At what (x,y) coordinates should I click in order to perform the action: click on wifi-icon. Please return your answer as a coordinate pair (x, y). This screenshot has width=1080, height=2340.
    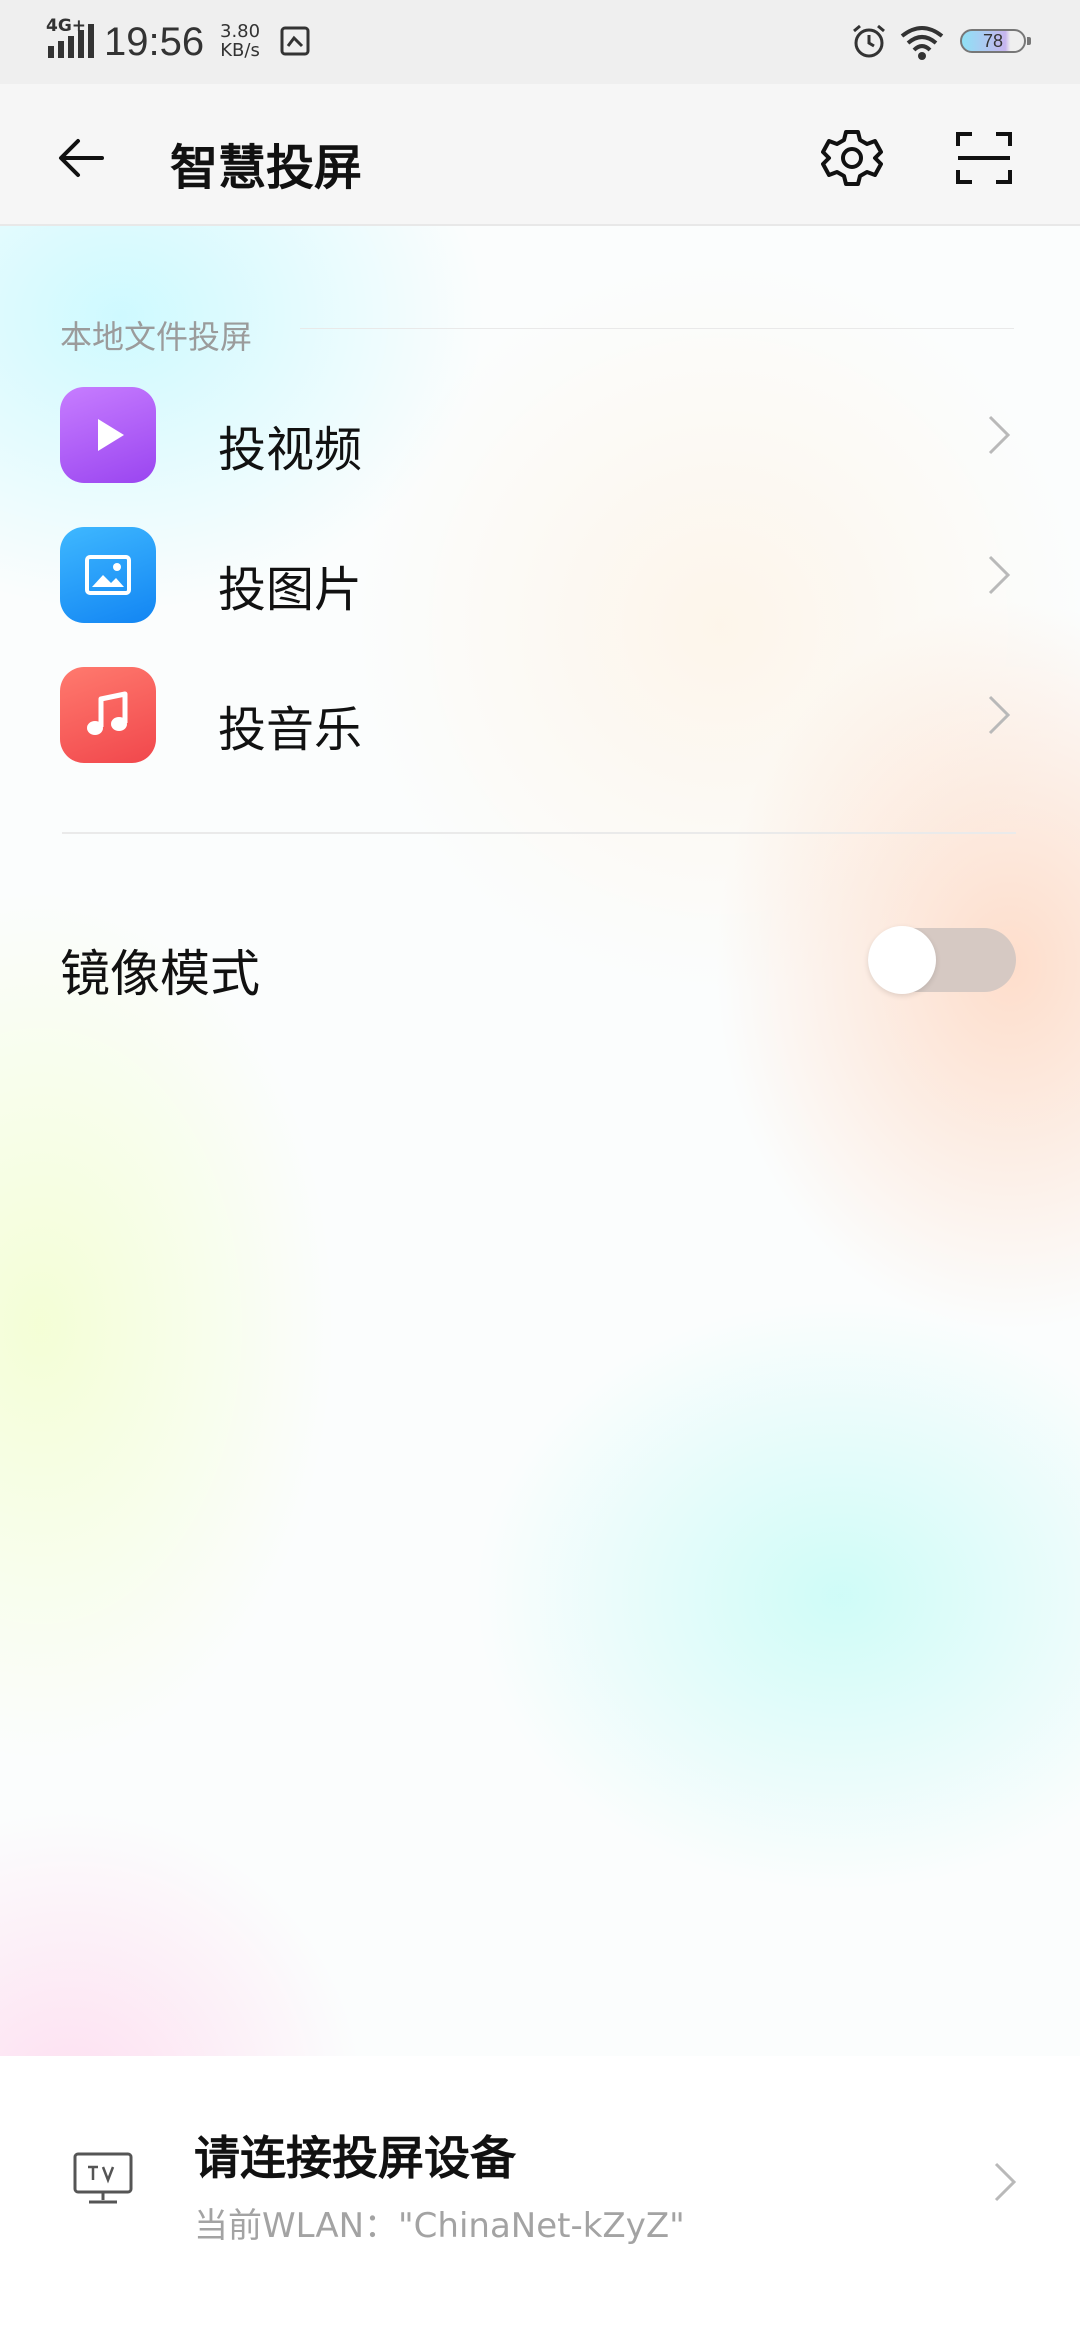
    Looking at the image, I should click on (922, 43).